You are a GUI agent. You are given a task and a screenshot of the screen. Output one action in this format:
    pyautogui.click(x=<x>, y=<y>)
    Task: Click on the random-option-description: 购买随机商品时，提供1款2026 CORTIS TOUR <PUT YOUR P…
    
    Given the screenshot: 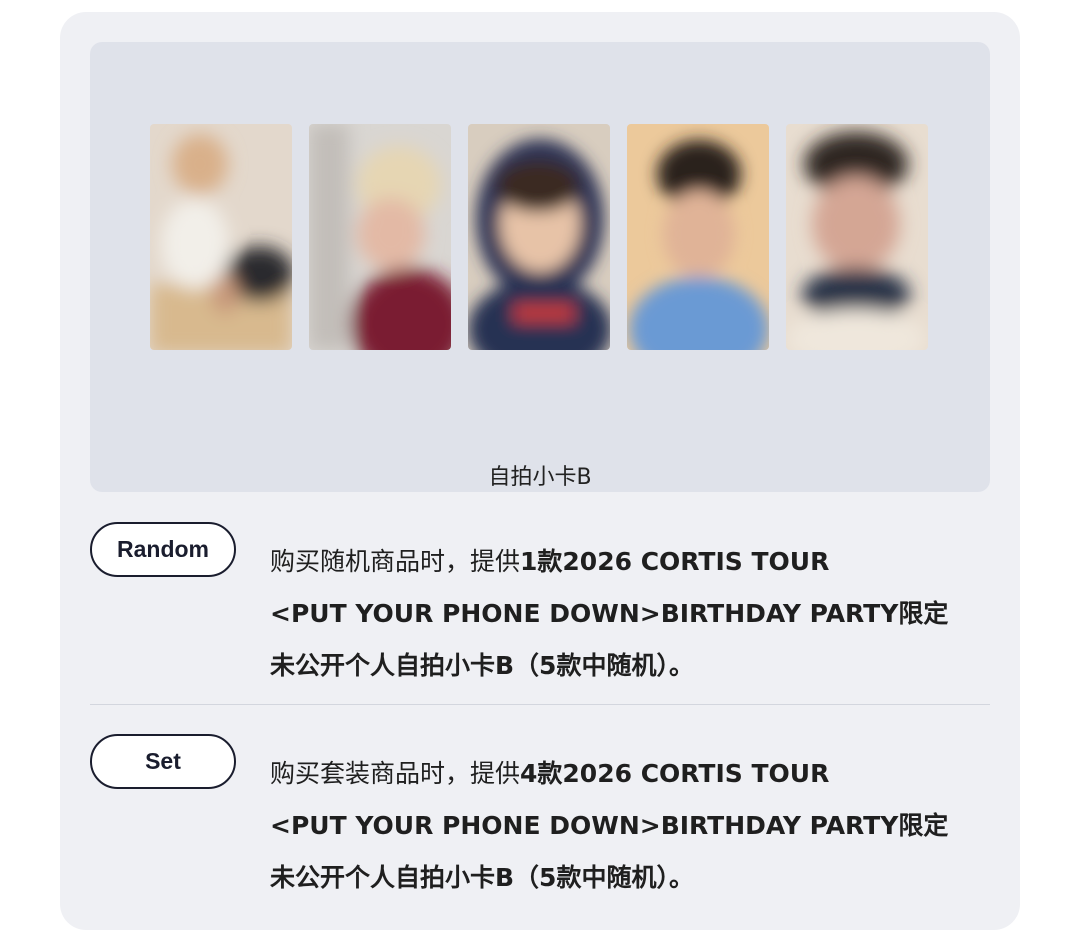 What is the action you would take?
    pyautogui.click(x=630, y=614)
    